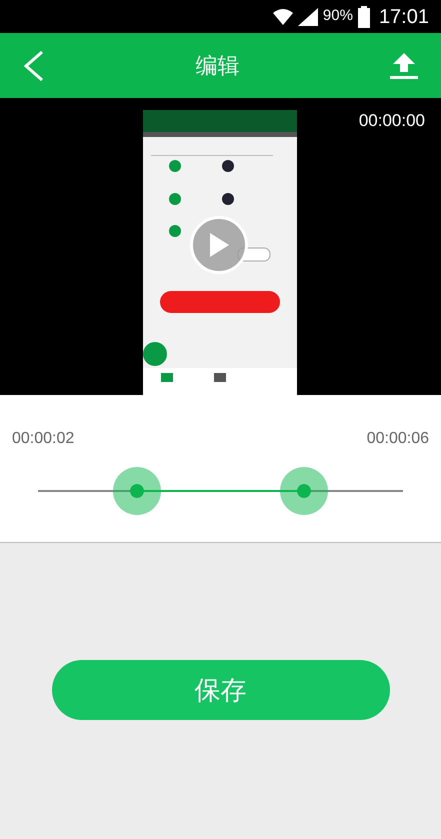 The image size is (441, 839). What do you see at coordinates (337, 16) in the screenshot?
I see `battery-percent: 90%` at bounding box center [337, 16].